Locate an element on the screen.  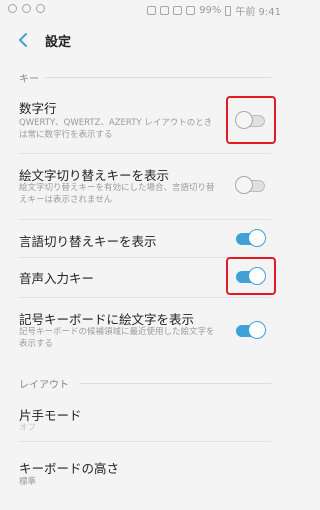
mute-icon is located at coordinates (165, 10).